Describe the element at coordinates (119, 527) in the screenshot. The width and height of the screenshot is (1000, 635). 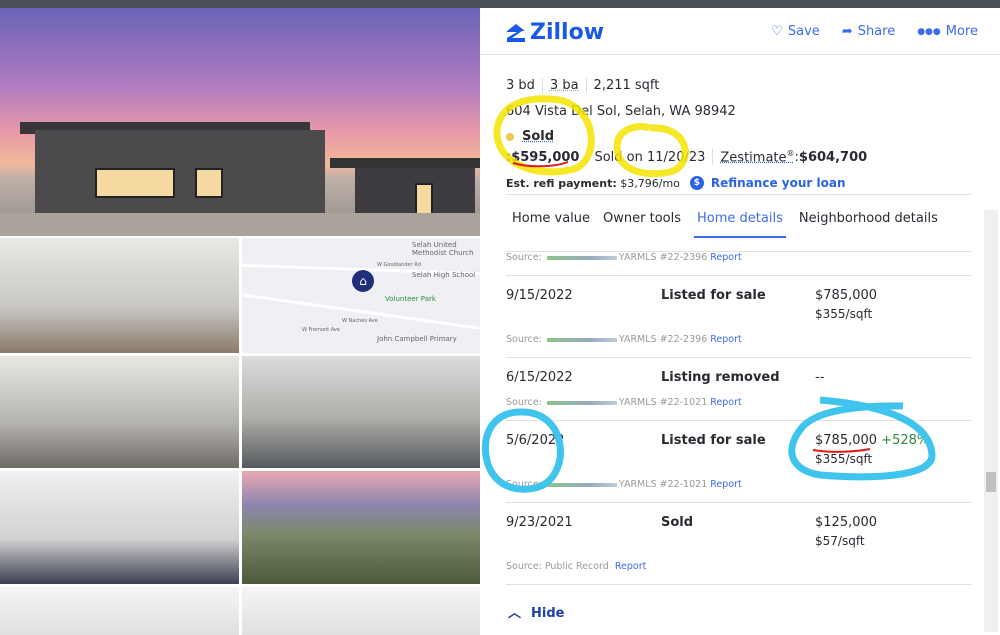
I see `photo-bedroom` at that location.